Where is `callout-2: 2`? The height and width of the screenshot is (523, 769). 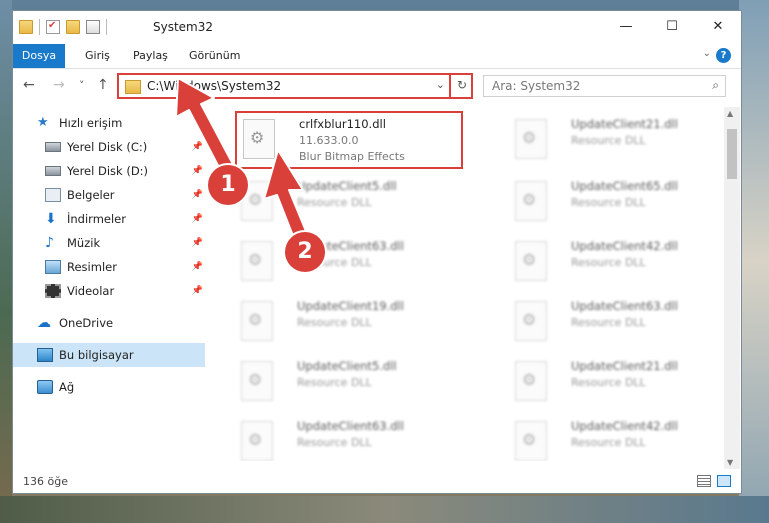
callout-2: 2 is located at coordinates (305, 252).